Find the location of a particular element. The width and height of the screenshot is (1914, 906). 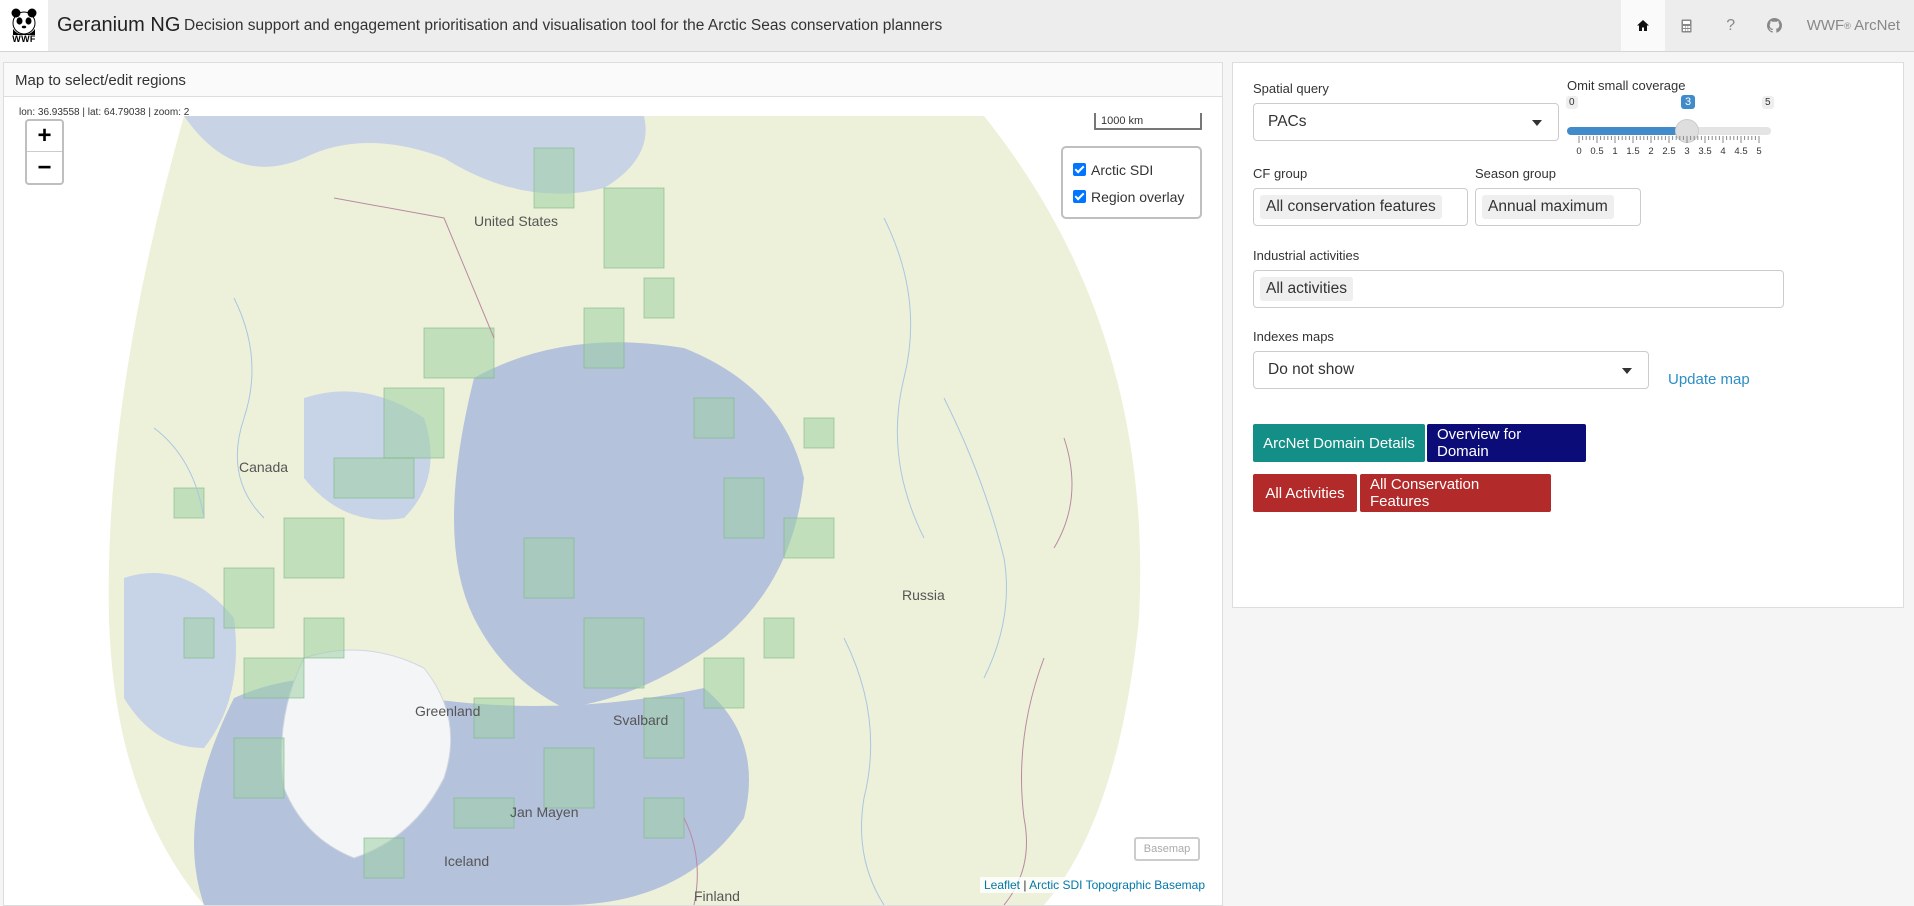

label-iceland: Iceland is located at coordinates (467, 861).